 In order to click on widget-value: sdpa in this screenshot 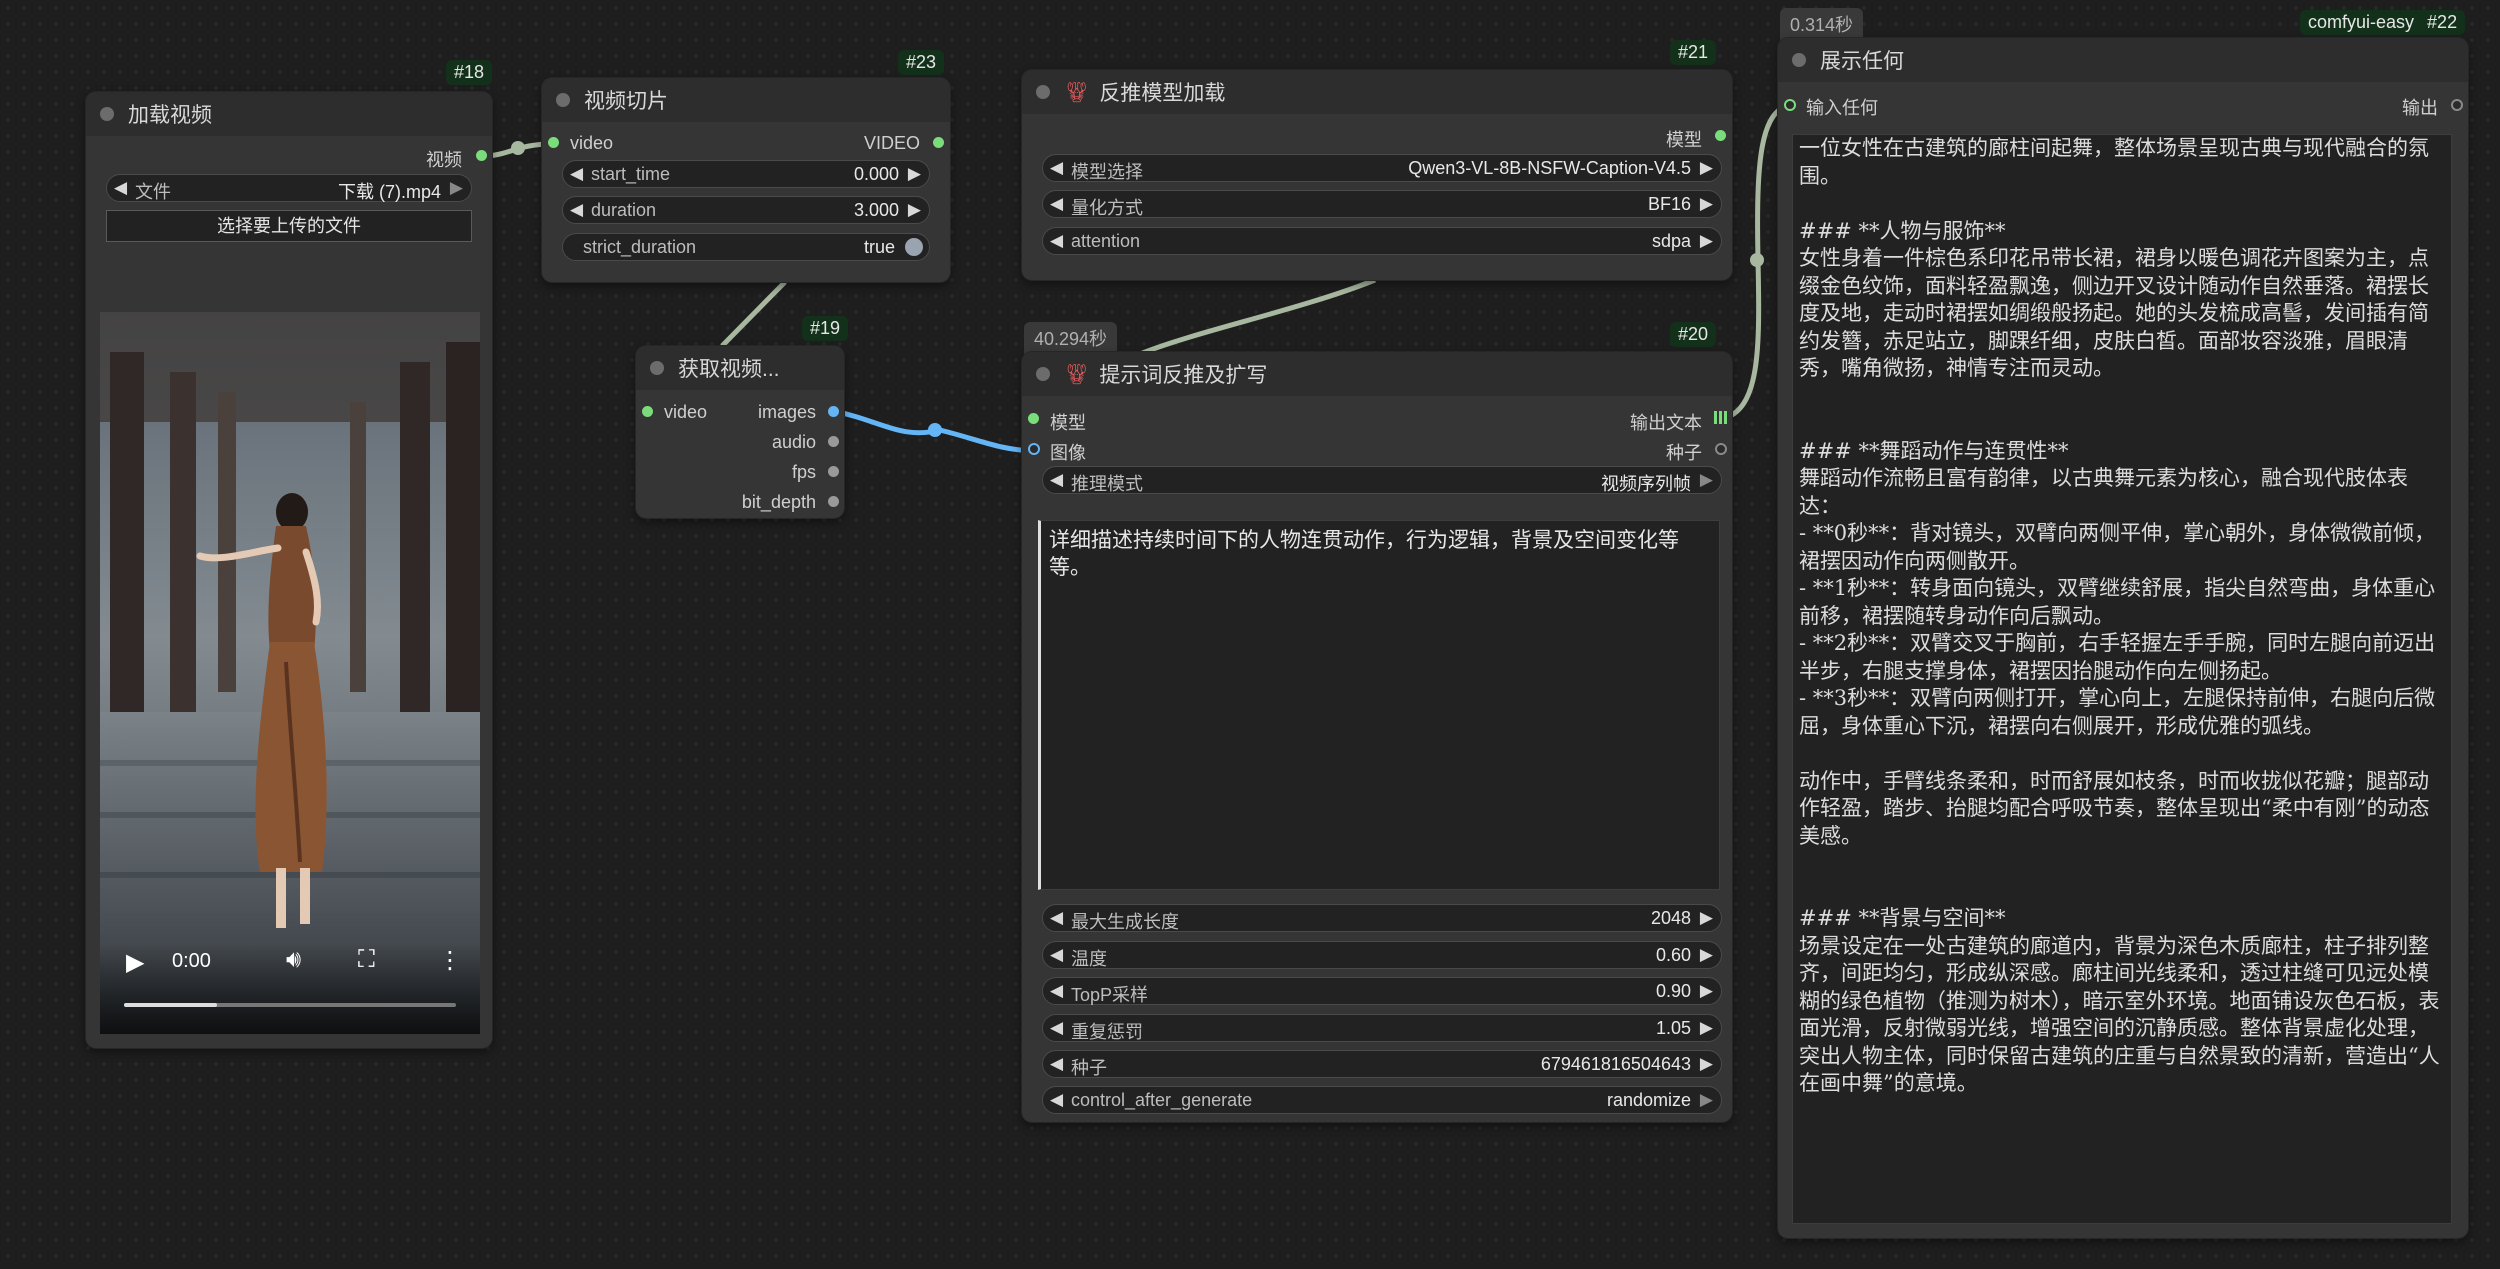, I will do `click(1671, 241)`.